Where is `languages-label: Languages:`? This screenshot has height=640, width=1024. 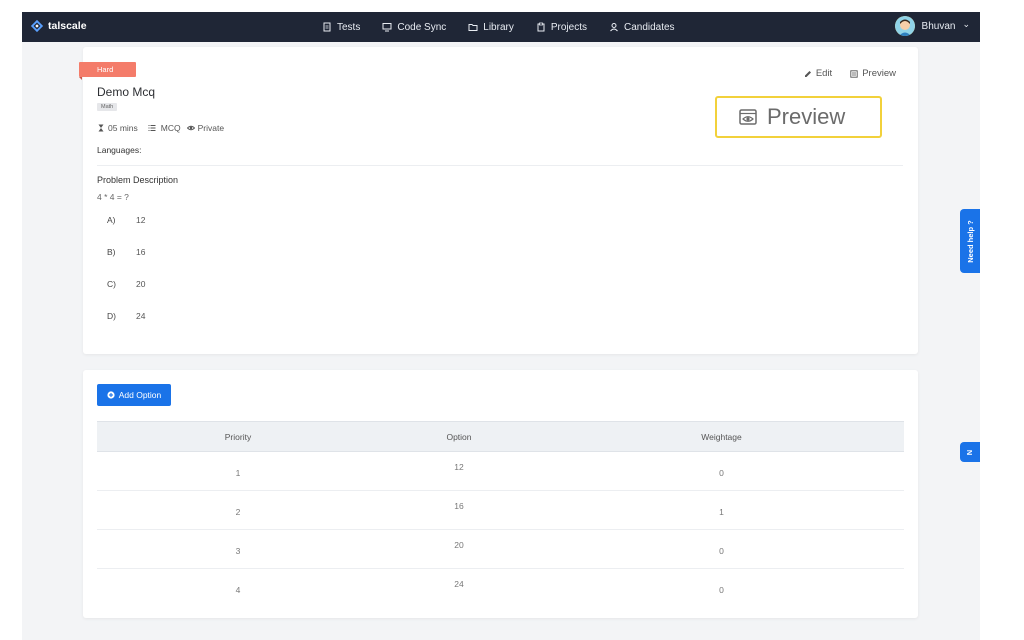 languages-label: Languages: is located at coordinates (119, 150).